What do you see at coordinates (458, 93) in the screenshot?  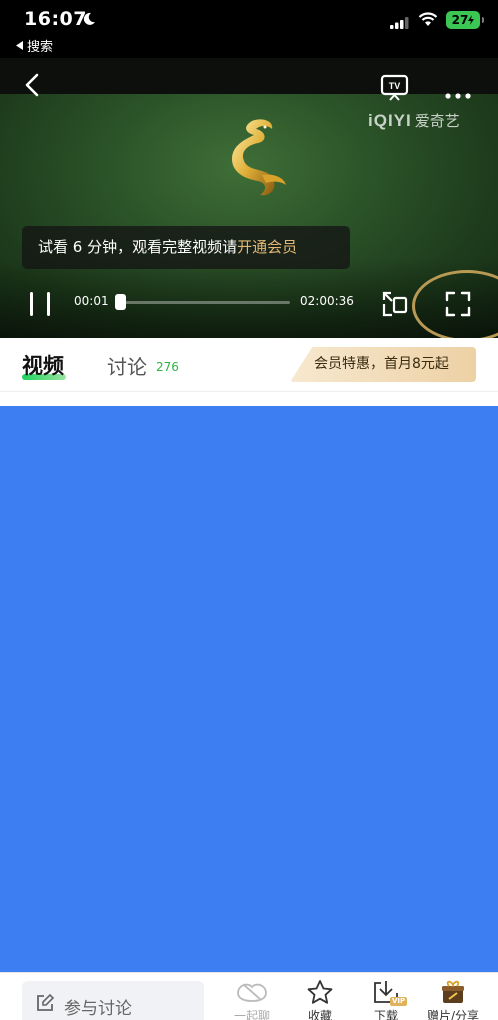 I see `more-icon` at bounding box center [458, 93].